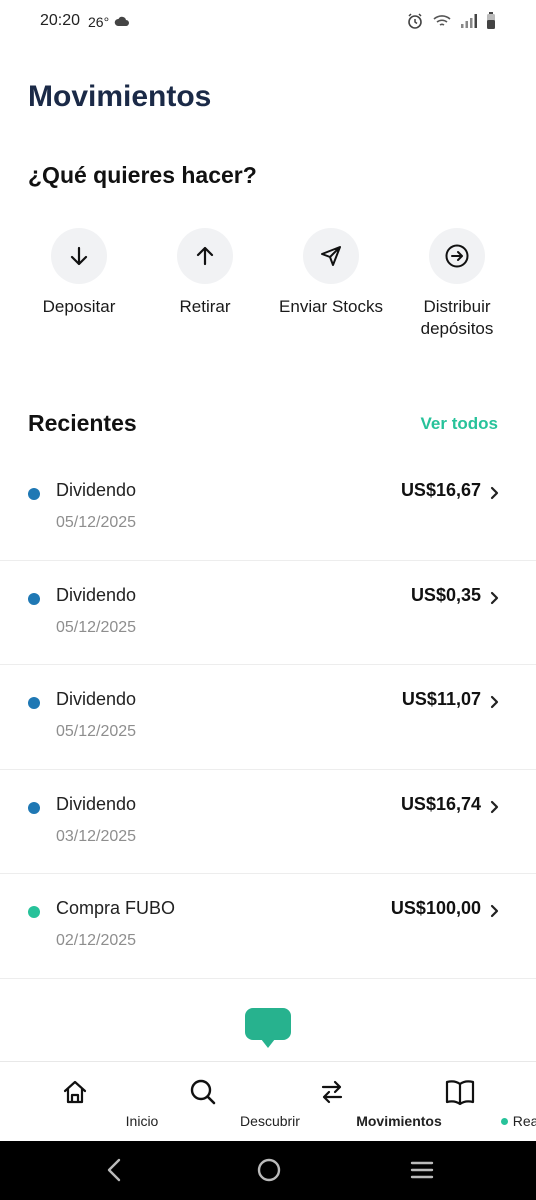 The width and height of the screenshot is (536, 1200). I want to click on status-icons, so click(451, 23).